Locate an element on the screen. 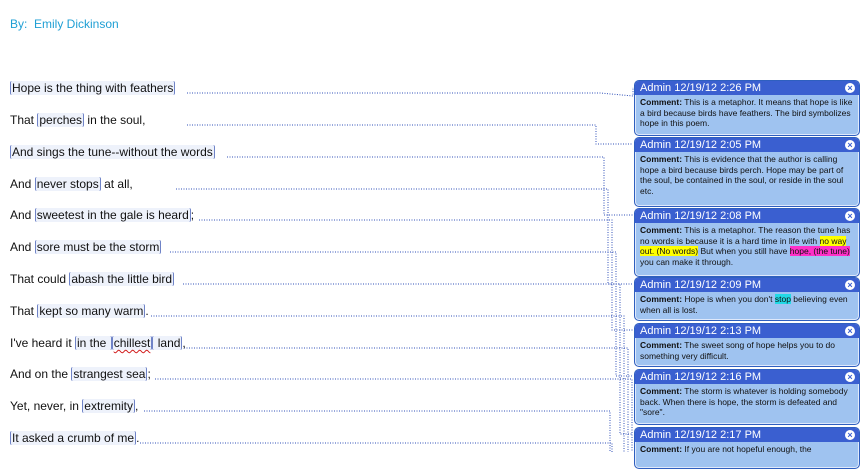  poem-line: And sweetest in the gale is heard; is located at coordinates (102, 215).